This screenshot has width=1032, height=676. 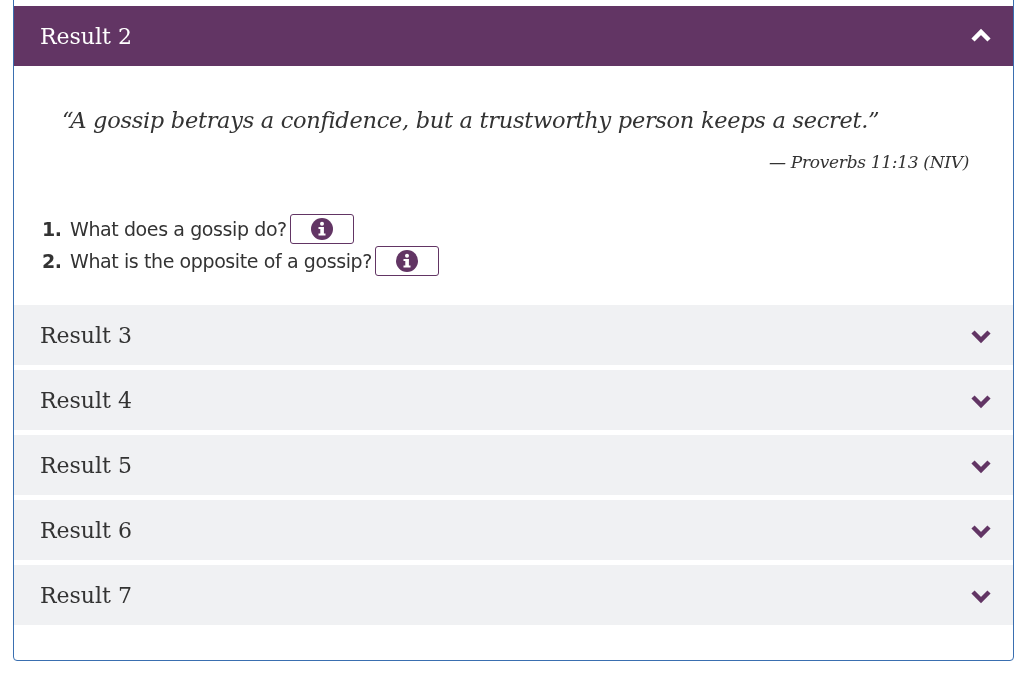 I want to click on accordion-header: Result 3, so click(x=513, y=335).